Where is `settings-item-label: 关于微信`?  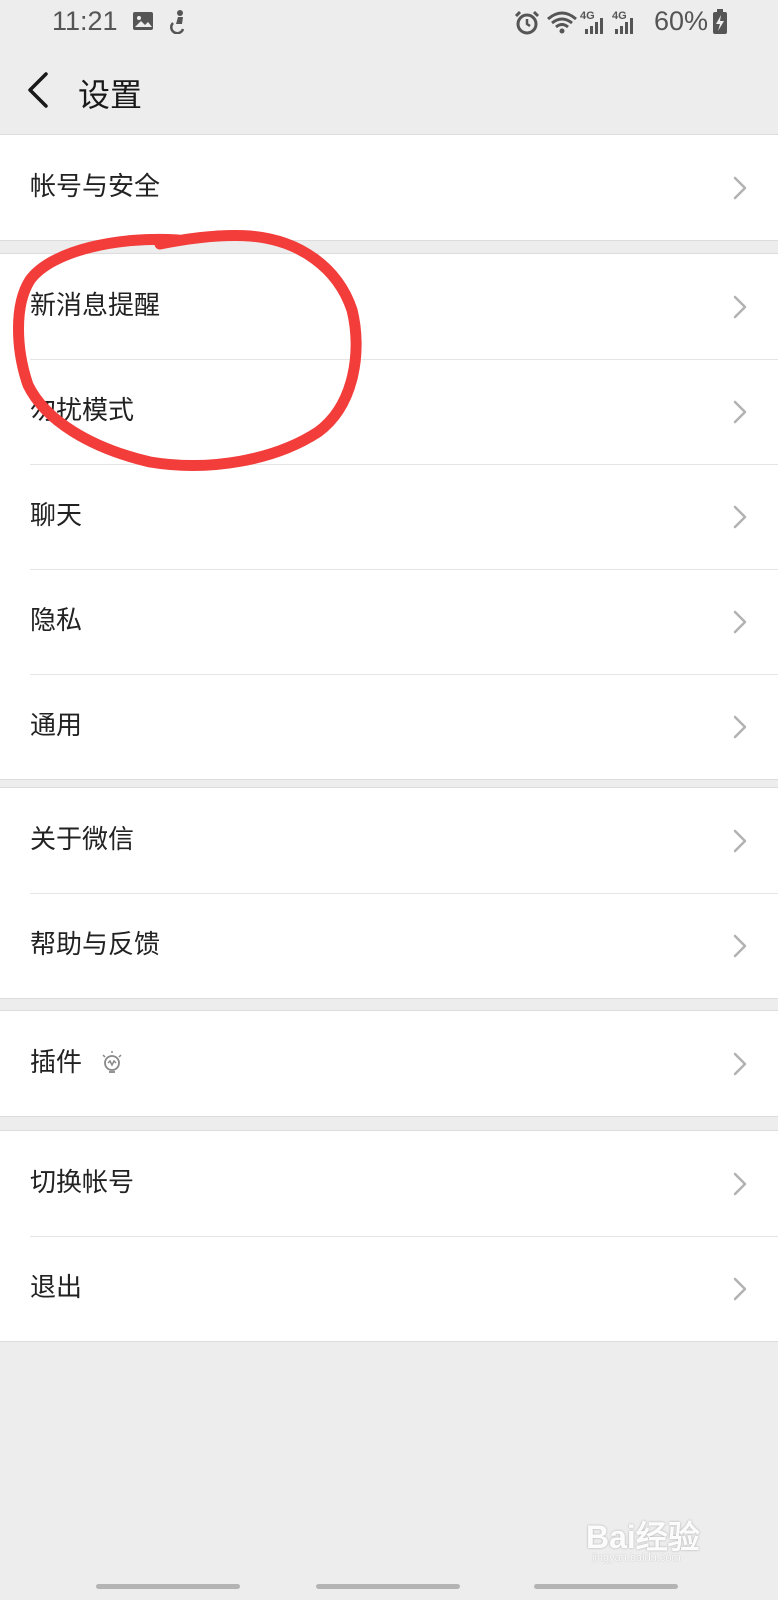
settings-item-label: 关于微信 is located at coordinates (82, 840).